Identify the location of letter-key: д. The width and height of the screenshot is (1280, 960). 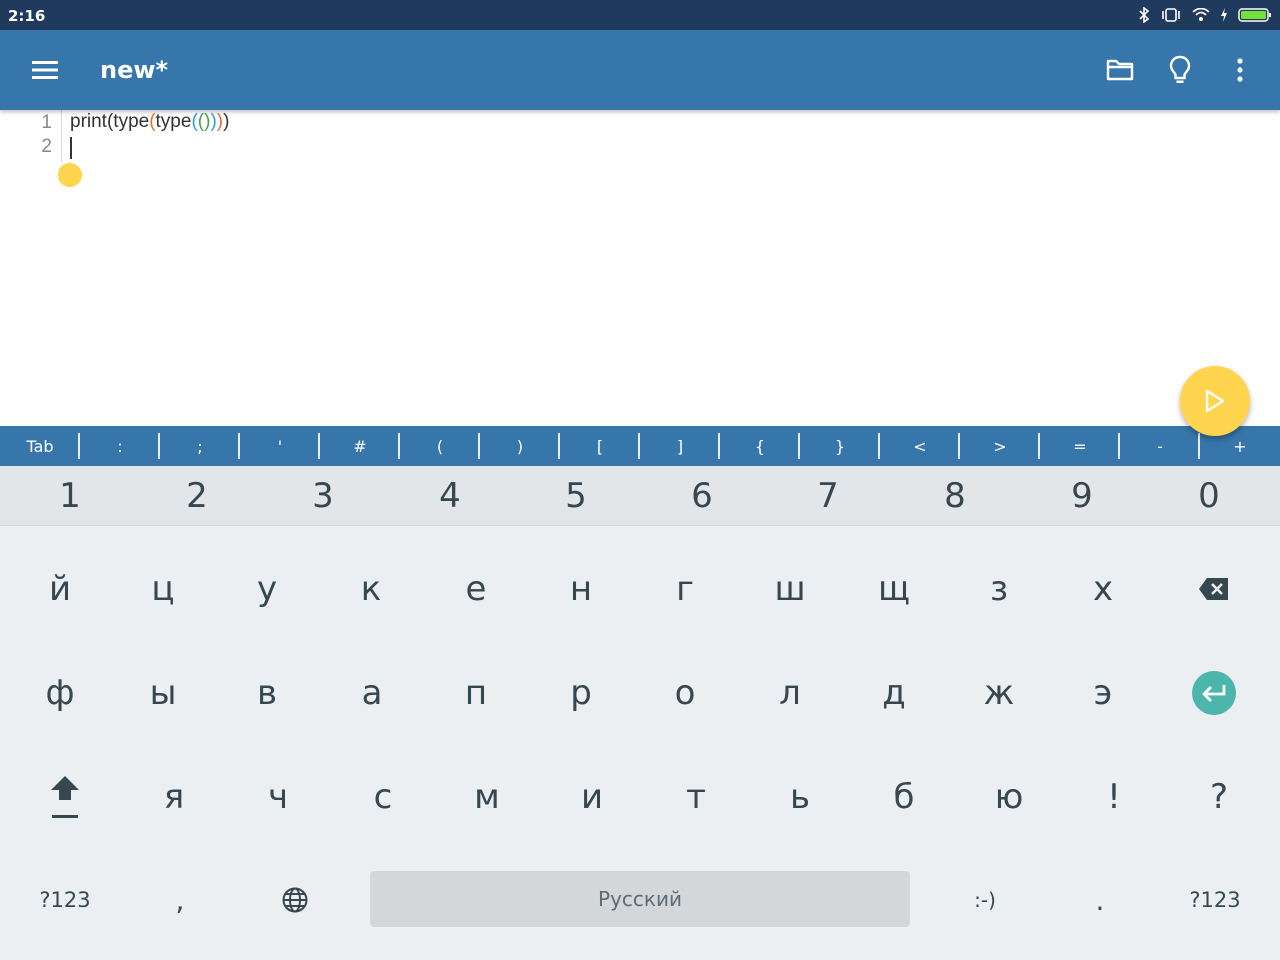
(894, 693).